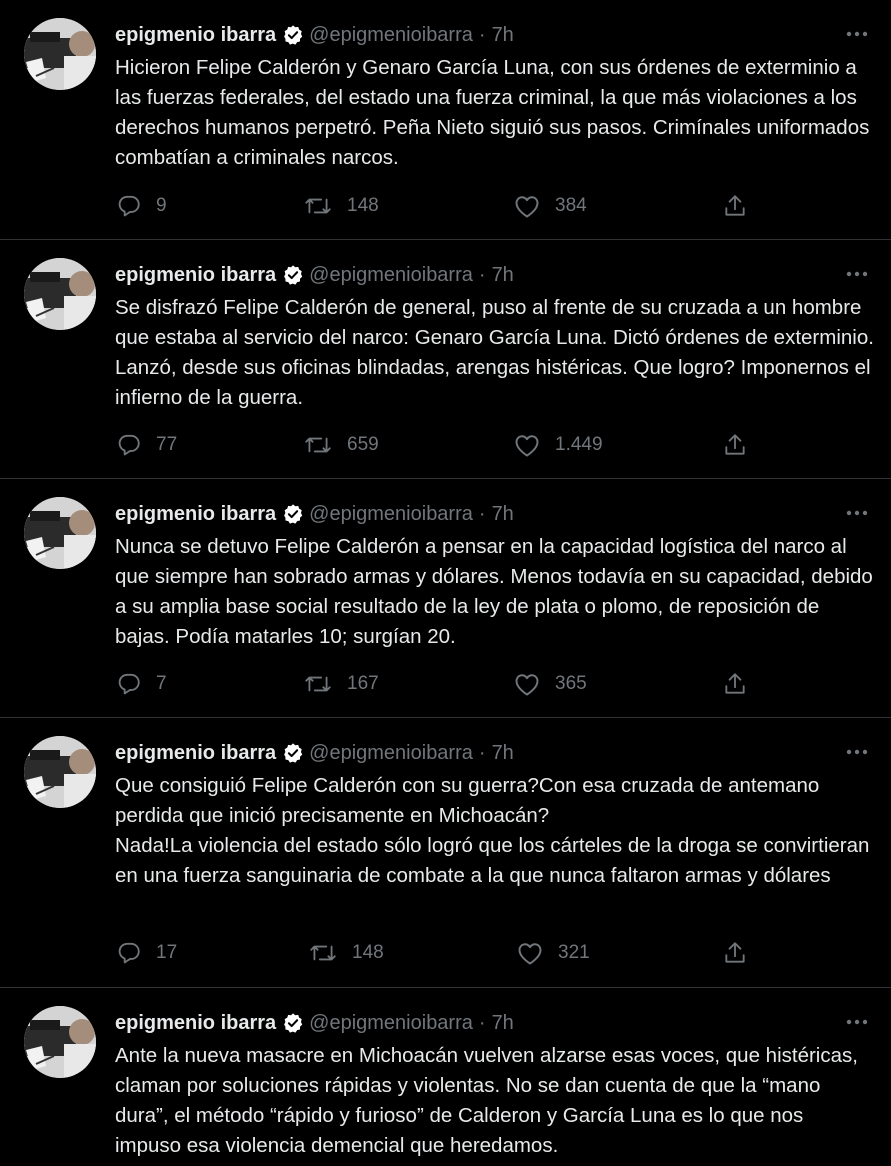 The height and width of the screenshot is (1166, 891). I want to click on retweet-button: 167, so click(341, 684).